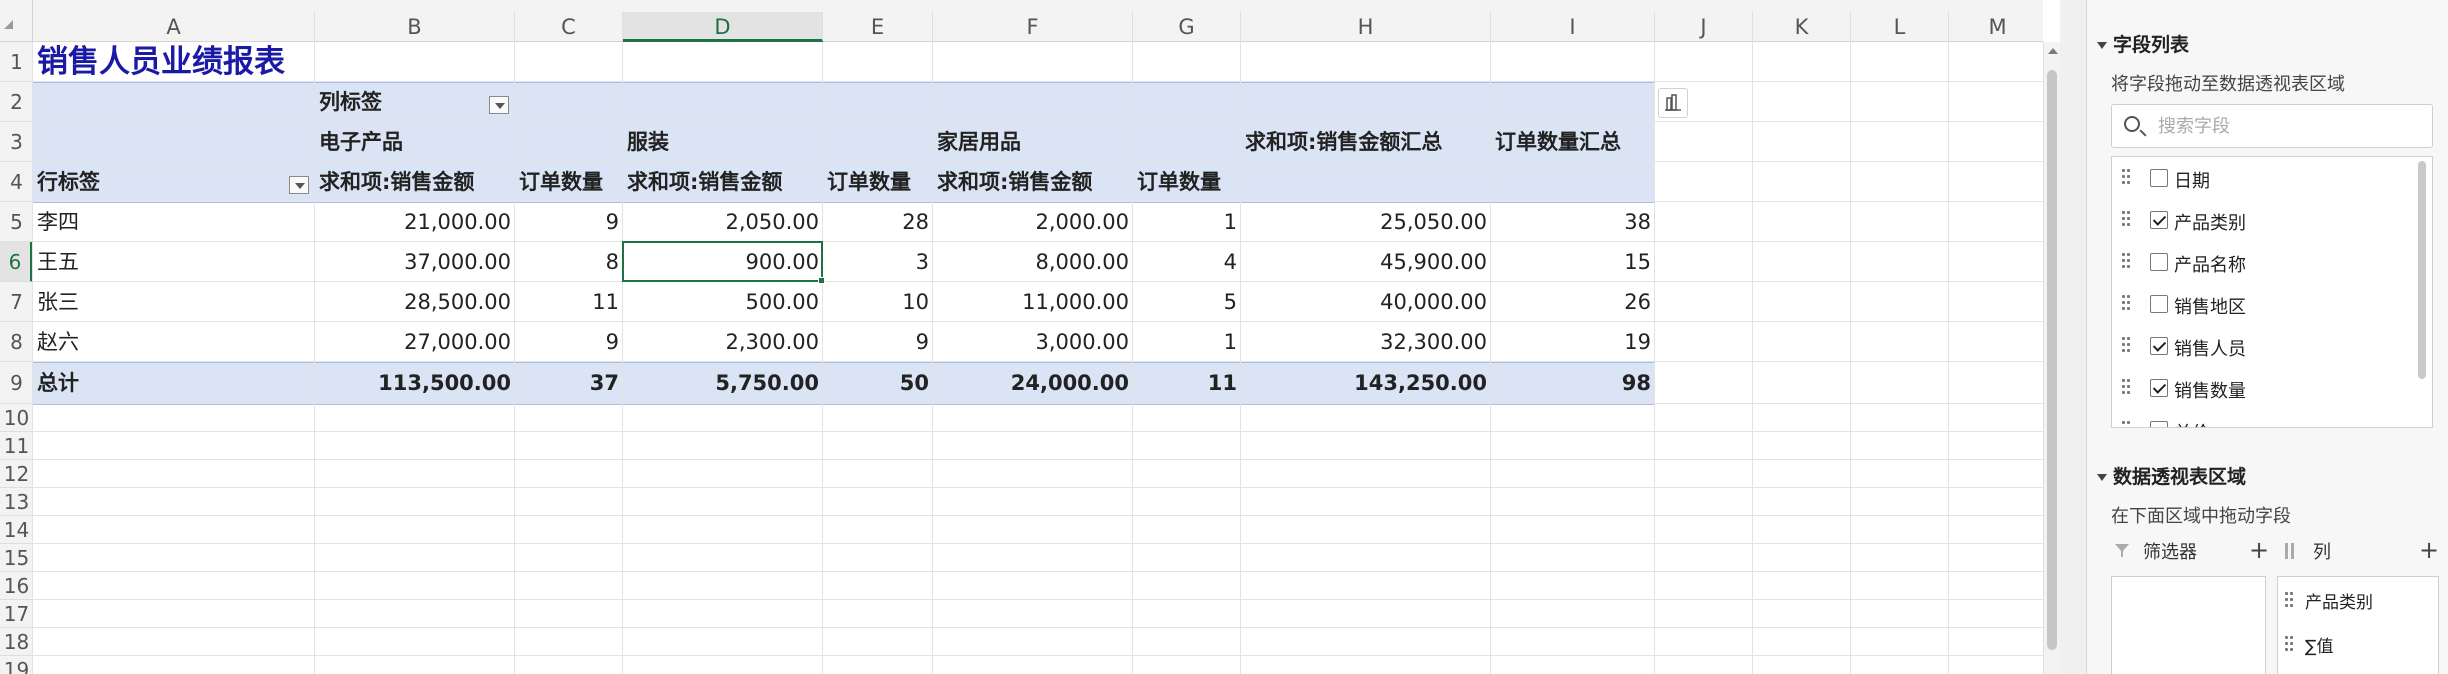 This screenshot has width=2448, height=674. I want to click on grand-total-cell: 113,500.00, so click(415, 383).